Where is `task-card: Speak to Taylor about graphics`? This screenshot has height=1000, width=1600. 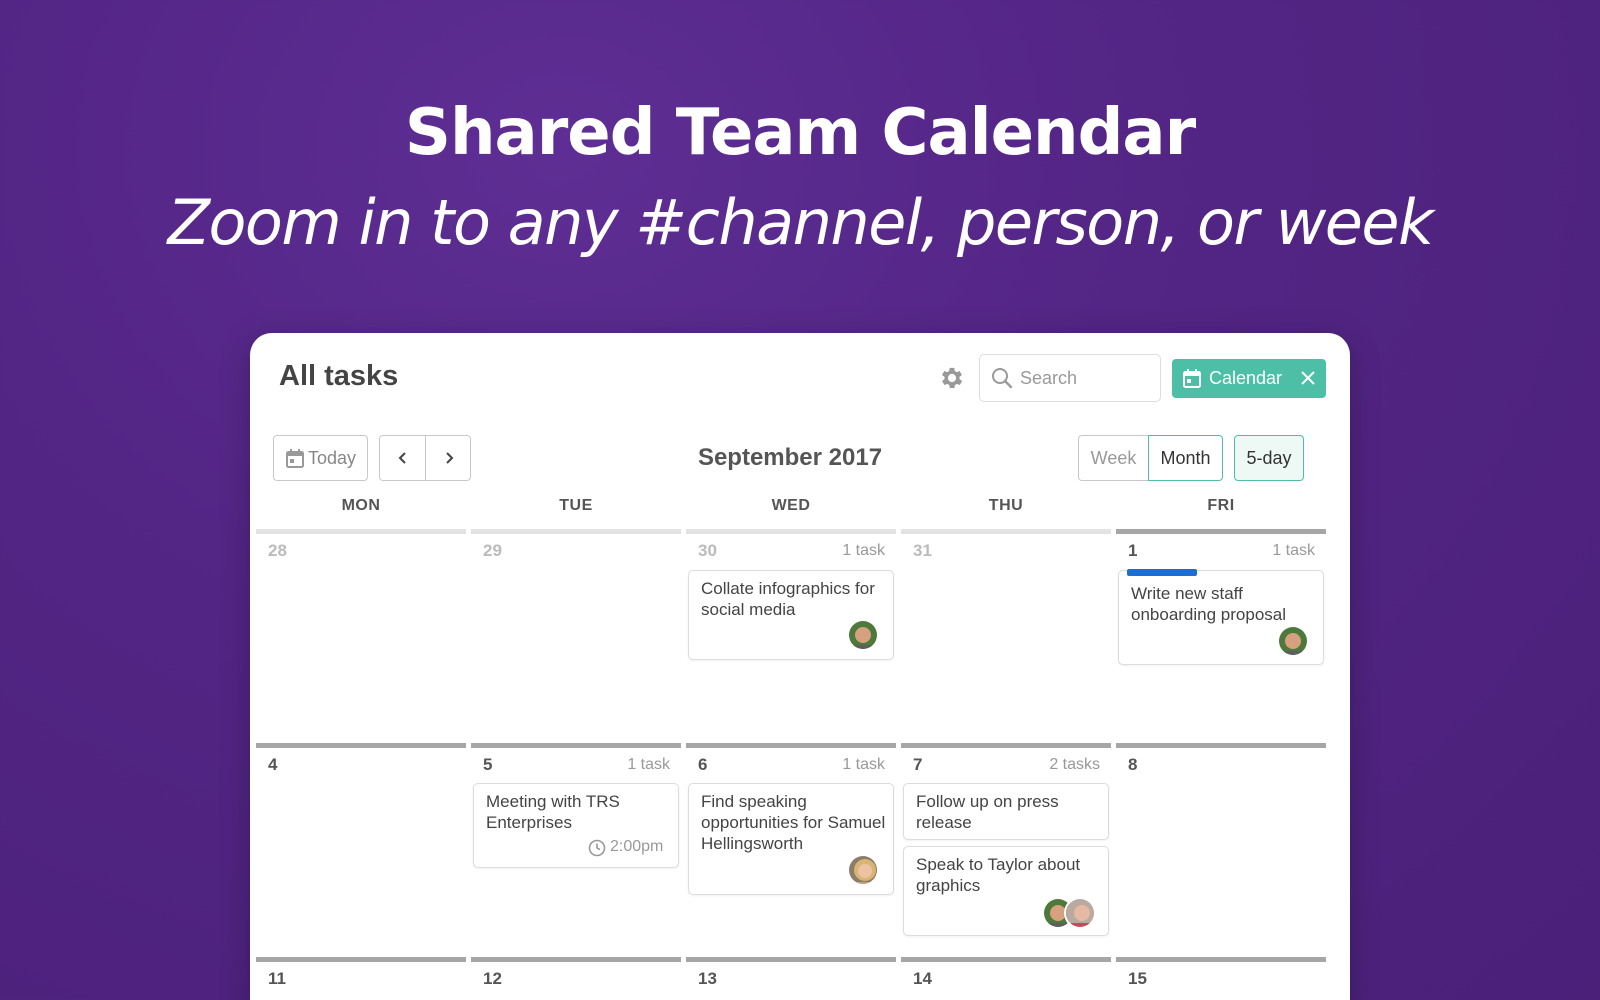 task-card: Speak to Taylor about graphics is located at coordinates (1006, 891).